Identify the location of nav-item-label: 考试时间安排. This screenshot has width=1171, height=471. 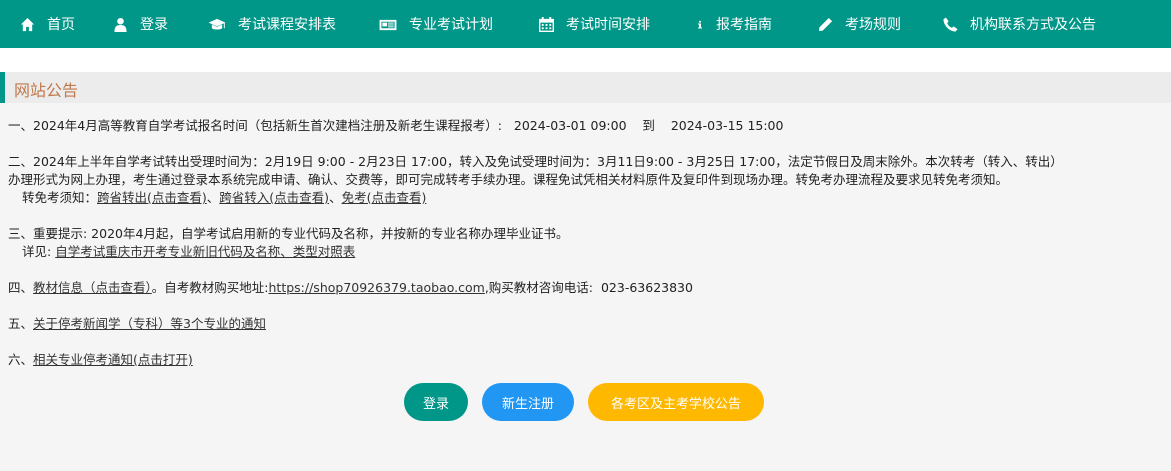
(608, 25).